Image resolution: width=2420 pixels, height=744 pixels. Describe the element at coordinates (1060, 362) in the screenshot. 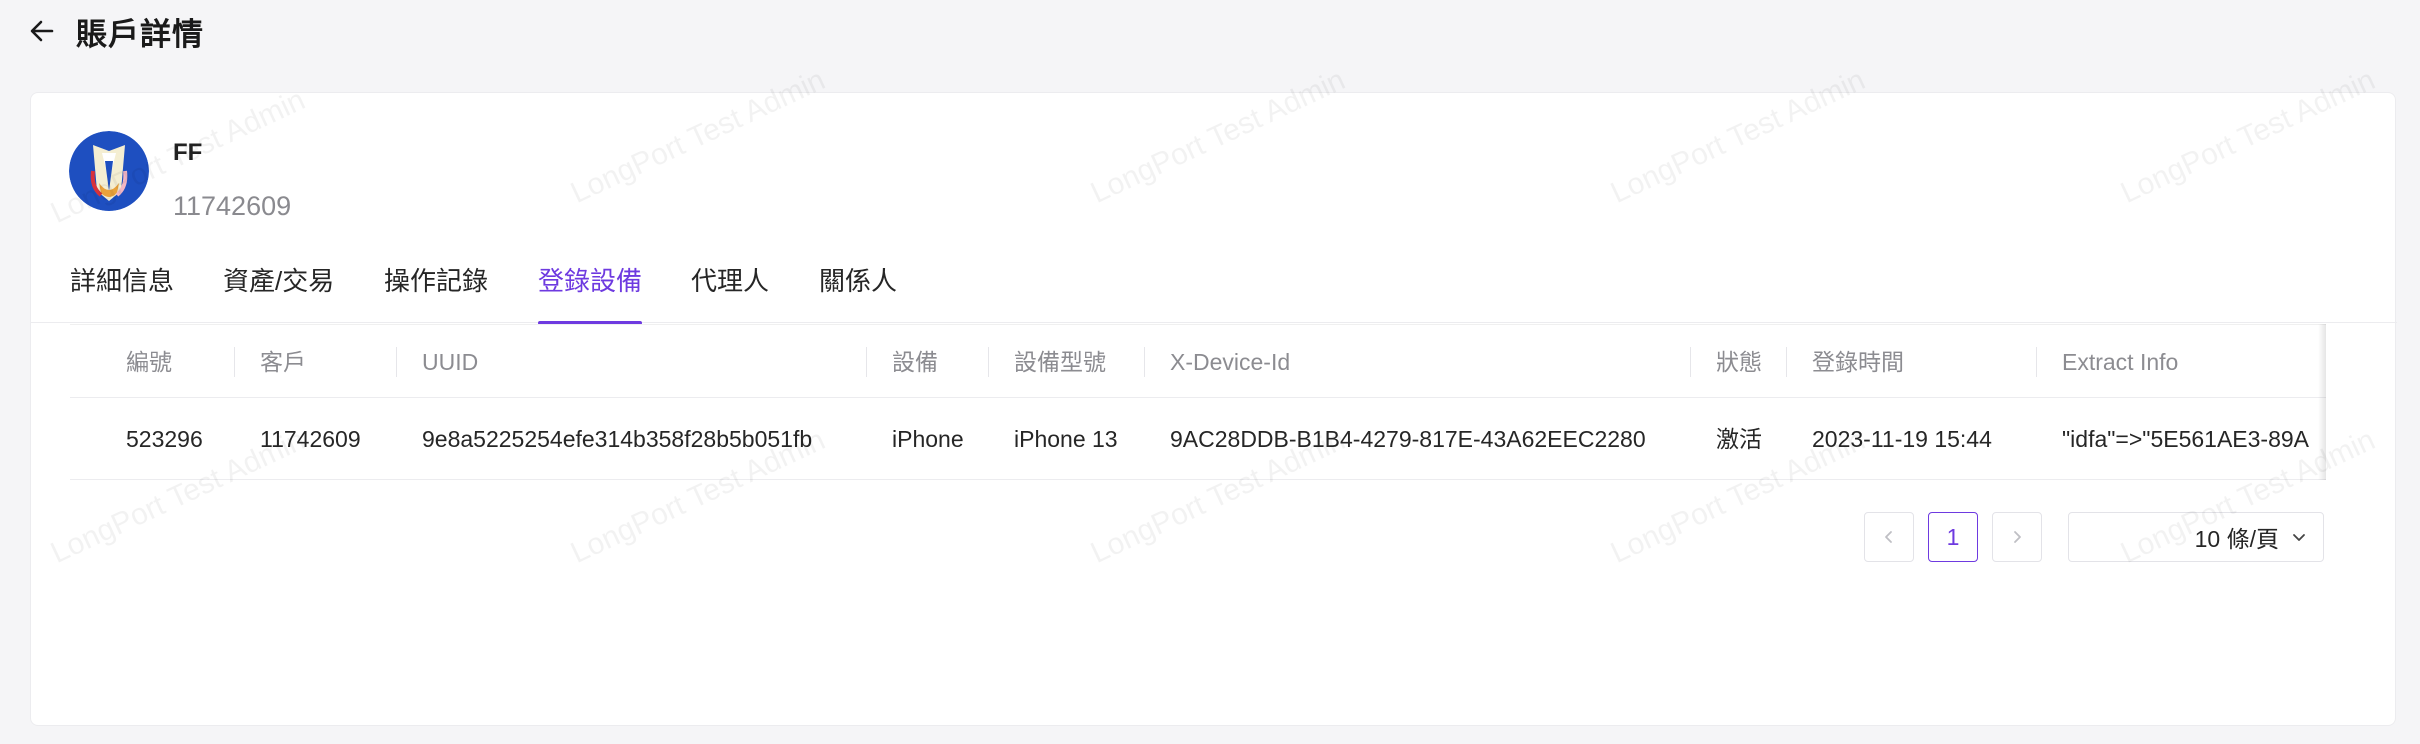

I see `column-header-device-model: 設備型號` at that location.